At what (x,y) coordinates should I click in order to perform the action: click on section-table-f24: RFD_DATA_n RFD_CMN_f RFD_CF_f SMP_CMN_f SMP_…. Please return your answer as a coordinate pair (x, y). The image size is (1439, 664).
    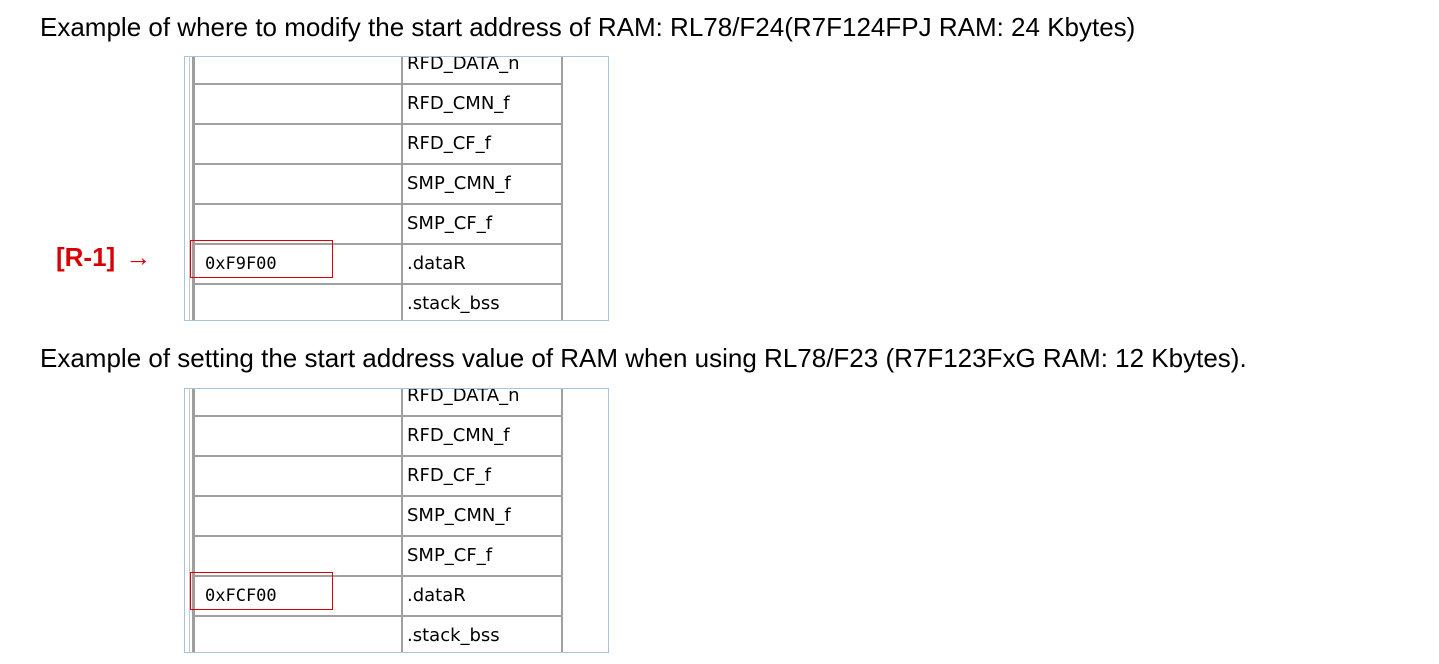
    Looking at the image, I should click on (396, 188).